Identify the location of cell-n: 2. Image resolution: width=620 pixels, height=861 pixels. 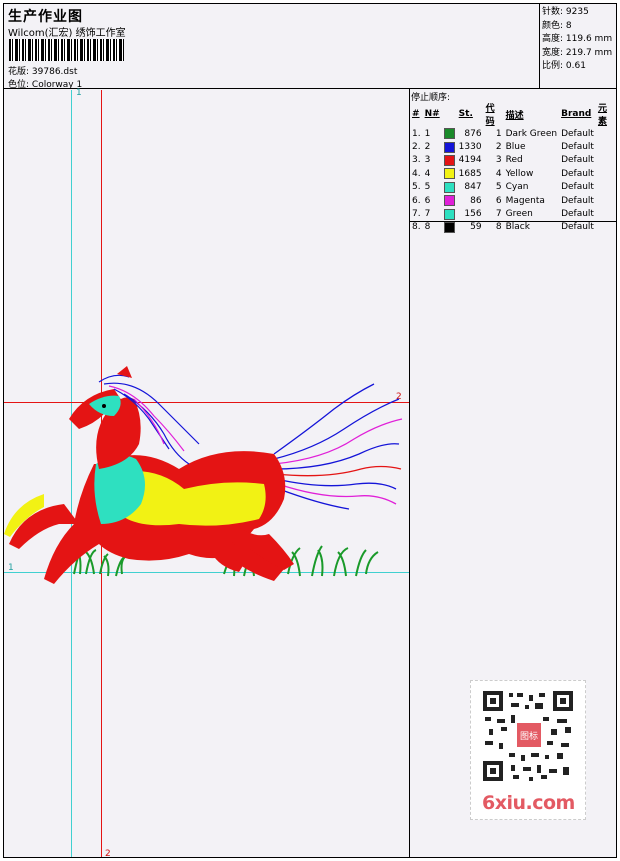
(427, 147).